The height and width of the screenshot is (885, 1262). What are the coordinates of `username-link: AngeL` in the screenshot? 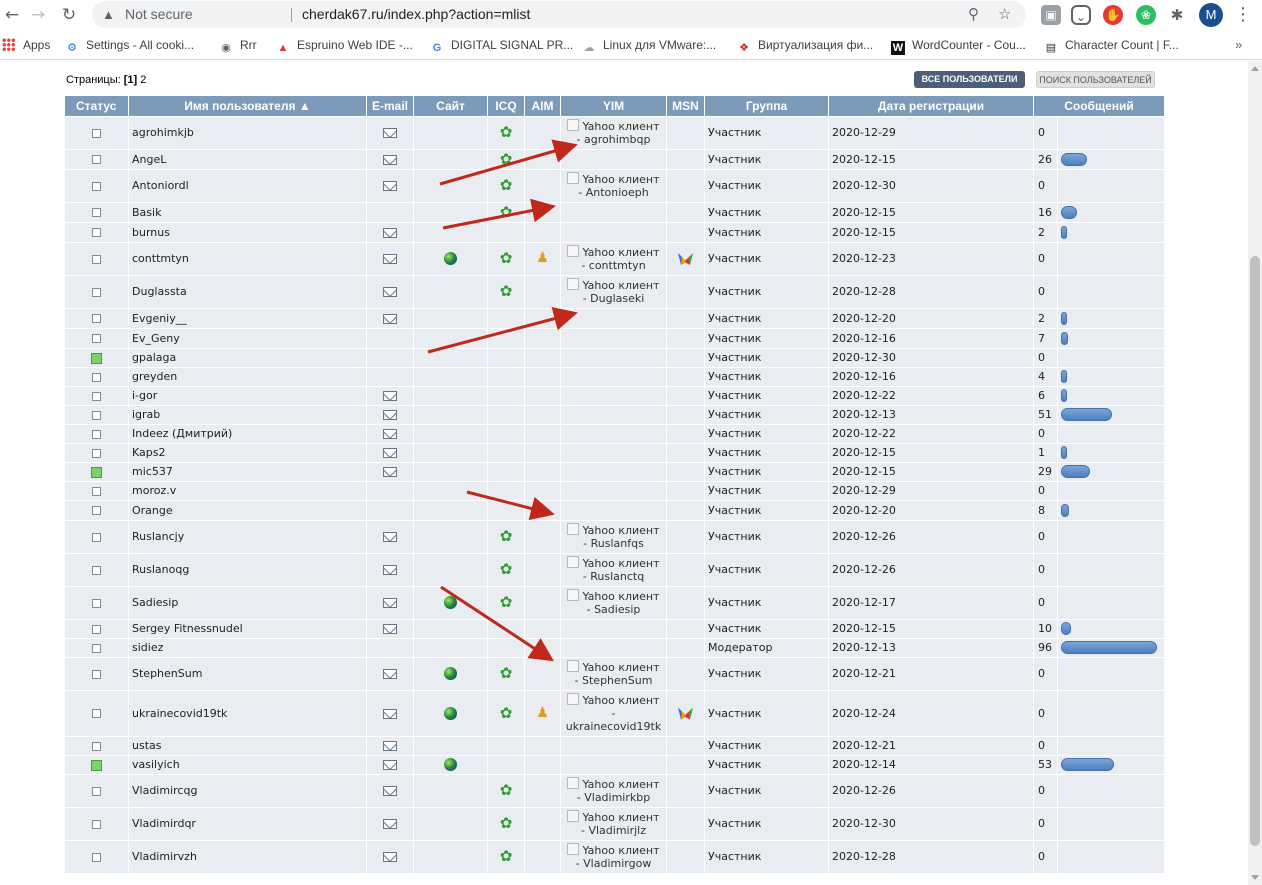 It's located at (247, 159).